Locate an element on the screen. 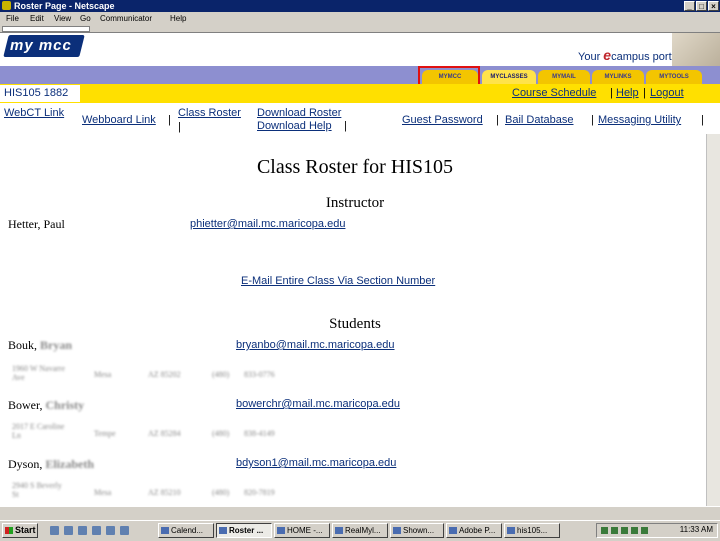 This screenshot has height=541, width=720. student-street2: Ln is located at coordinates (16, 435).